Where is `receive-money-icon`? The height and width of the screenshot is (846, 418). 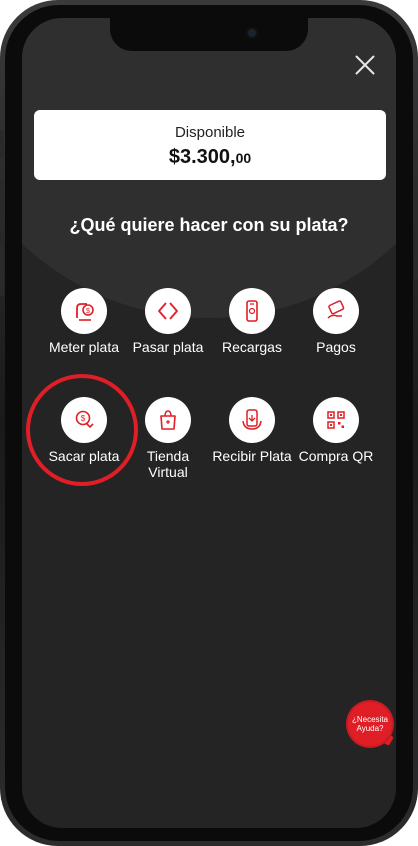
receive-money-icon is located at coordinates (252, 420).